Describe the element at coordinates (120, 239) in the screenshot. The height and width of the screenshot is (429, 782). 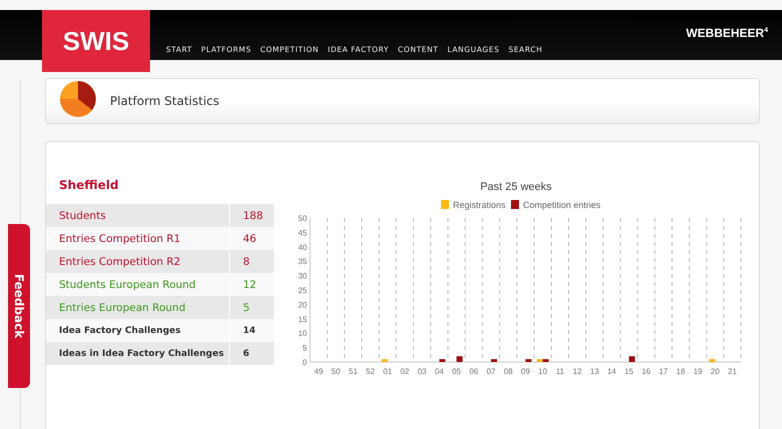
I see `stat-label: Entries Competition R1` at that location.